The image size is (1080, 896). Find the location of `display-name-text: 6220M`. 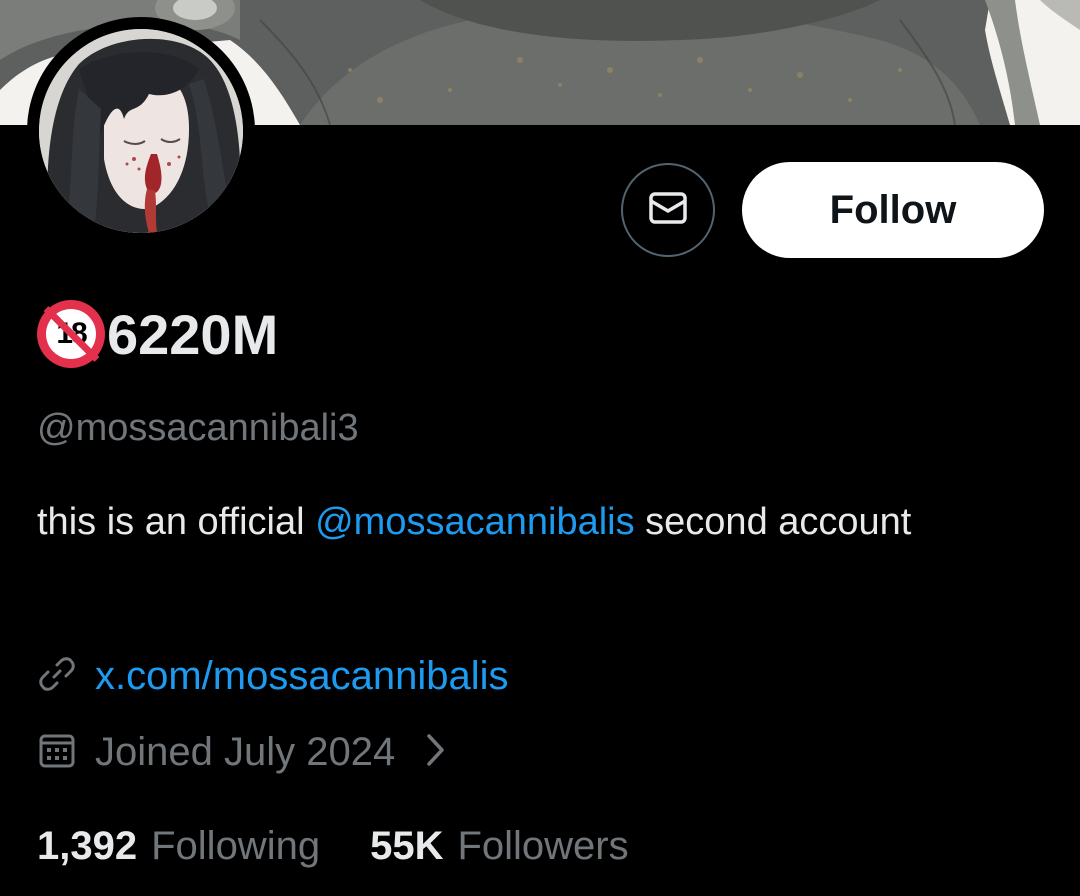

display-name-text: 6220M is located at coordinates (193, 334).